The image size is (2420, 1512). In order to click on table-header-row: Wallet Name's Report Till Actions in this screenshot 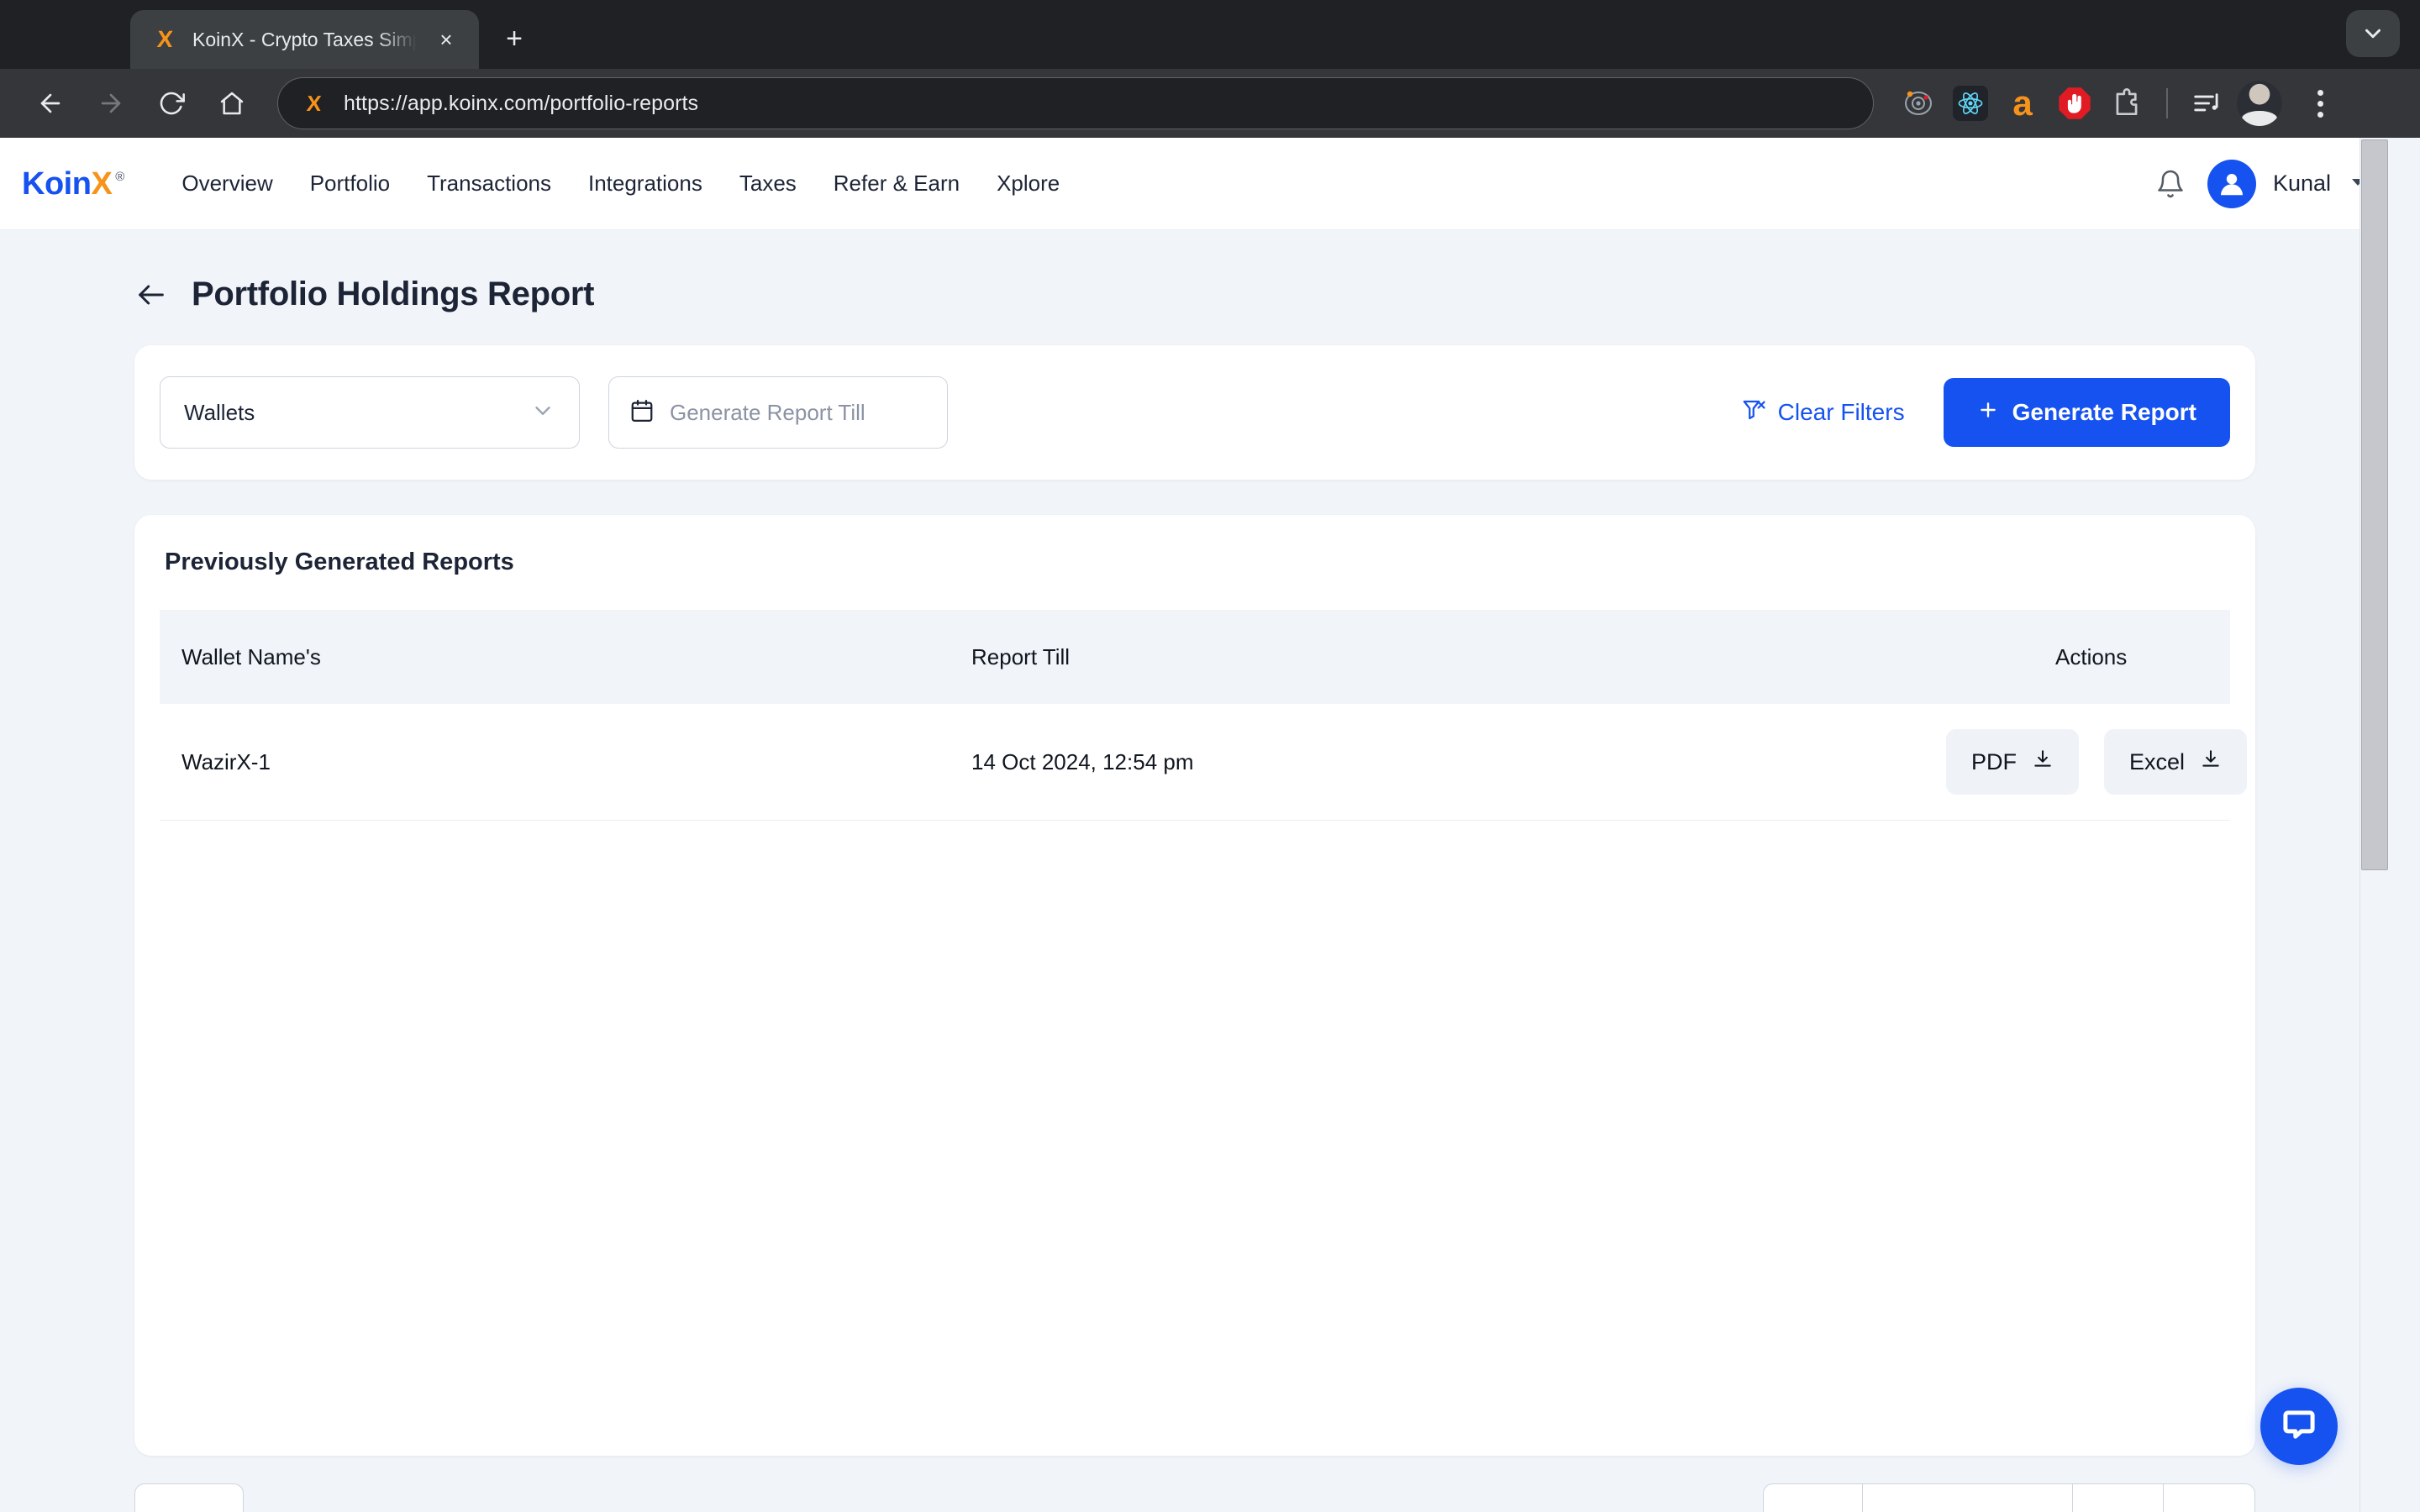, I will do `click(1195, 657)`.